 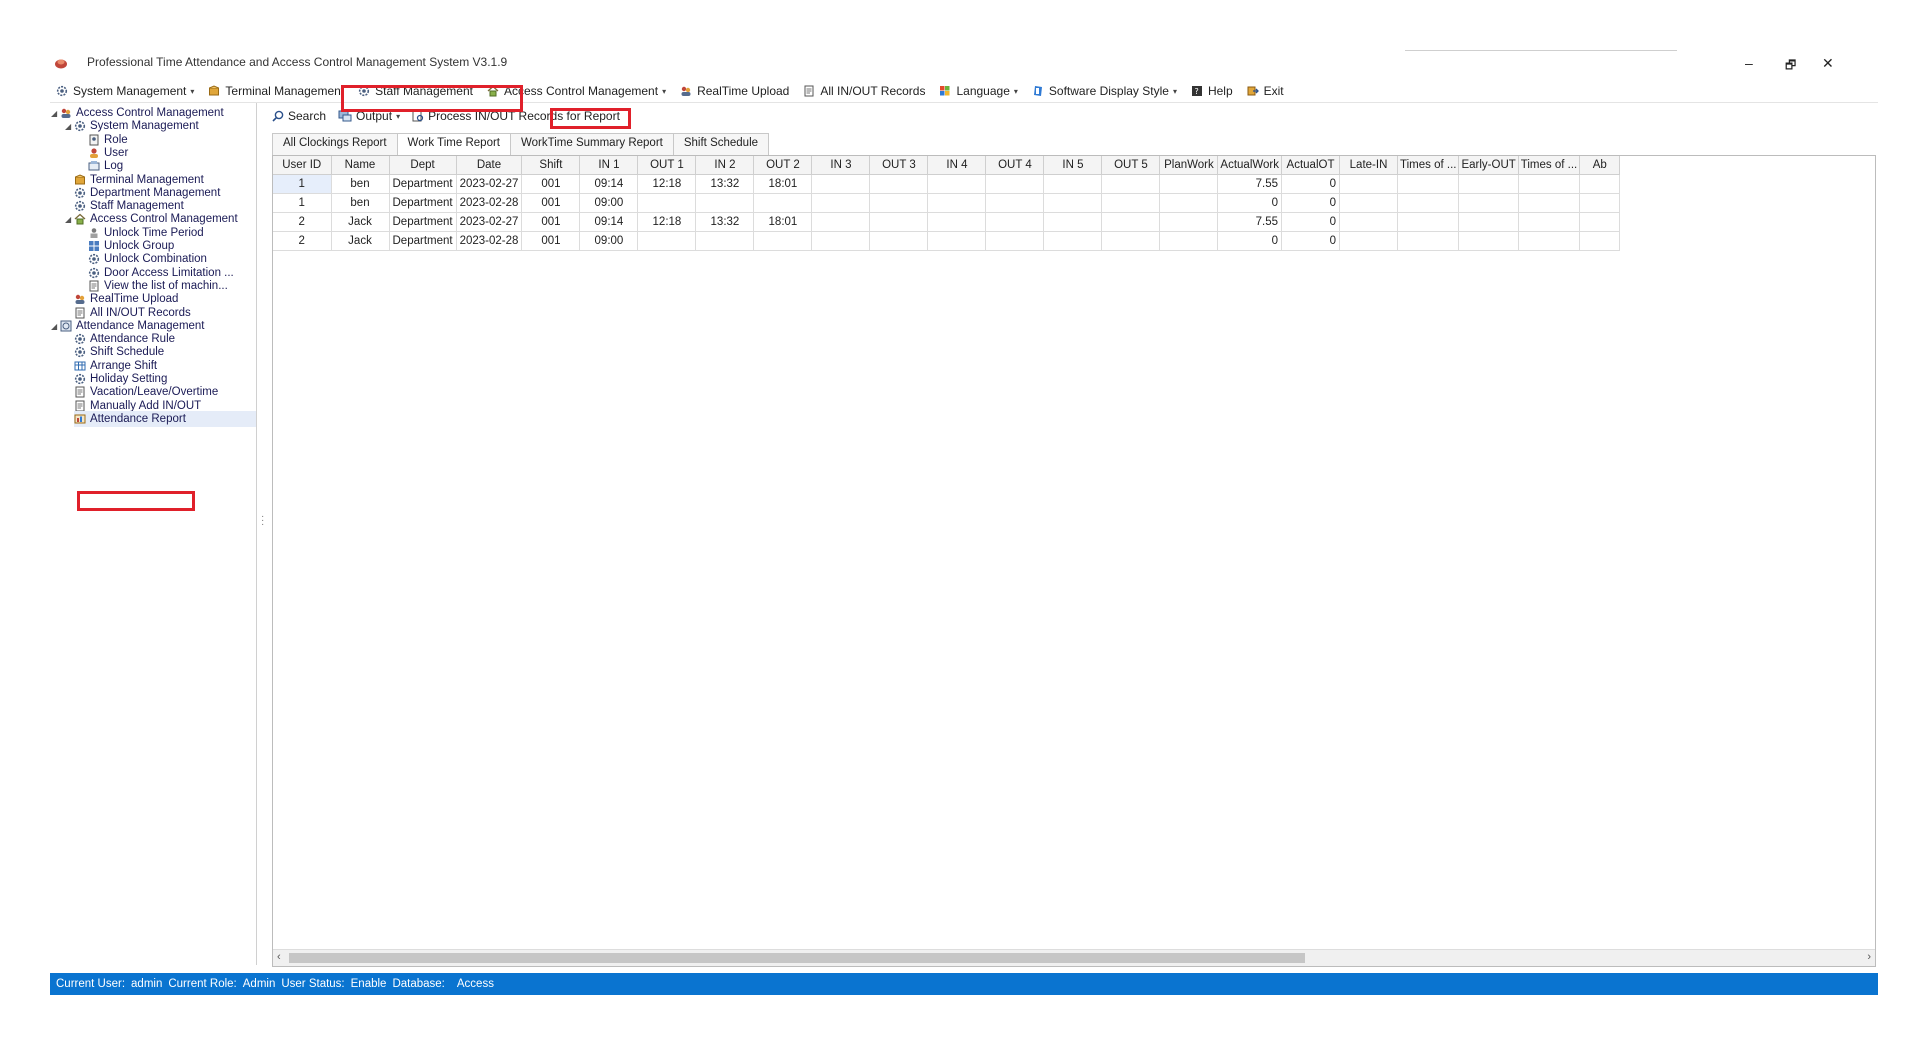 What do you see at coordinates (1189, 165) in the screenshot?
I see `column-header-planwork: PlanWork` at bounding box center [1189, 165].